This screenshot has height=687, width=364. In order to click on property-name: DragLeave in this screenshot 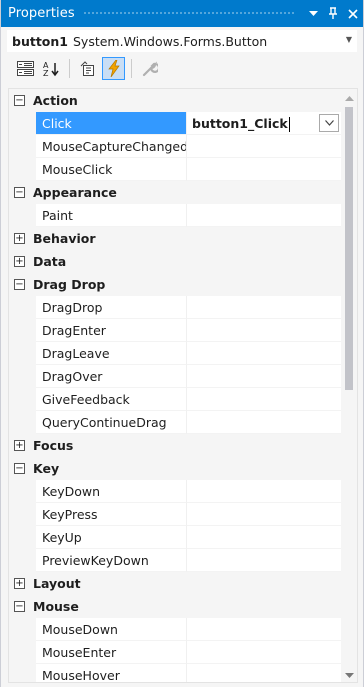, I will do `click(111, 353)`.